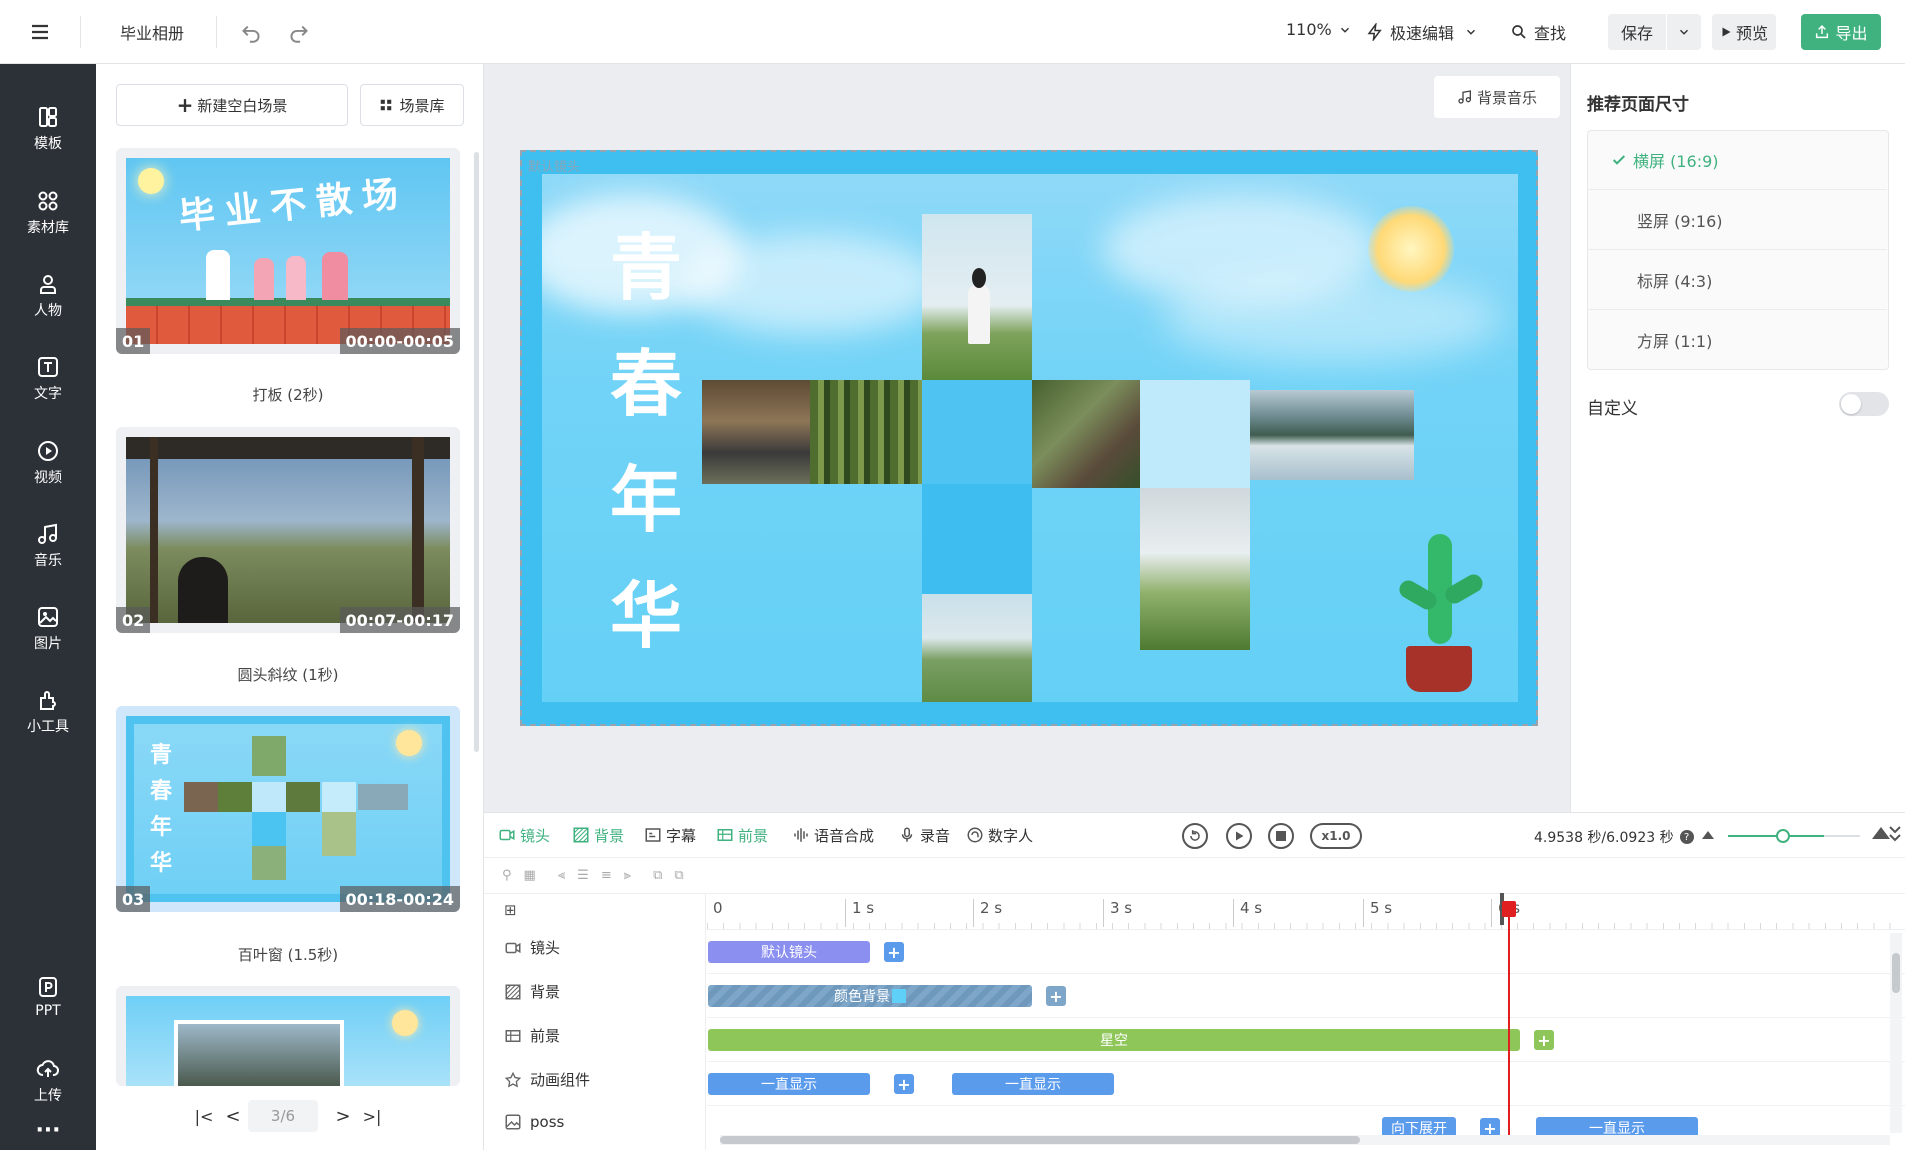  Describe the element at coordinates (524, 835) in the screenshot. I see `tab-lens: 镜头` at that location.